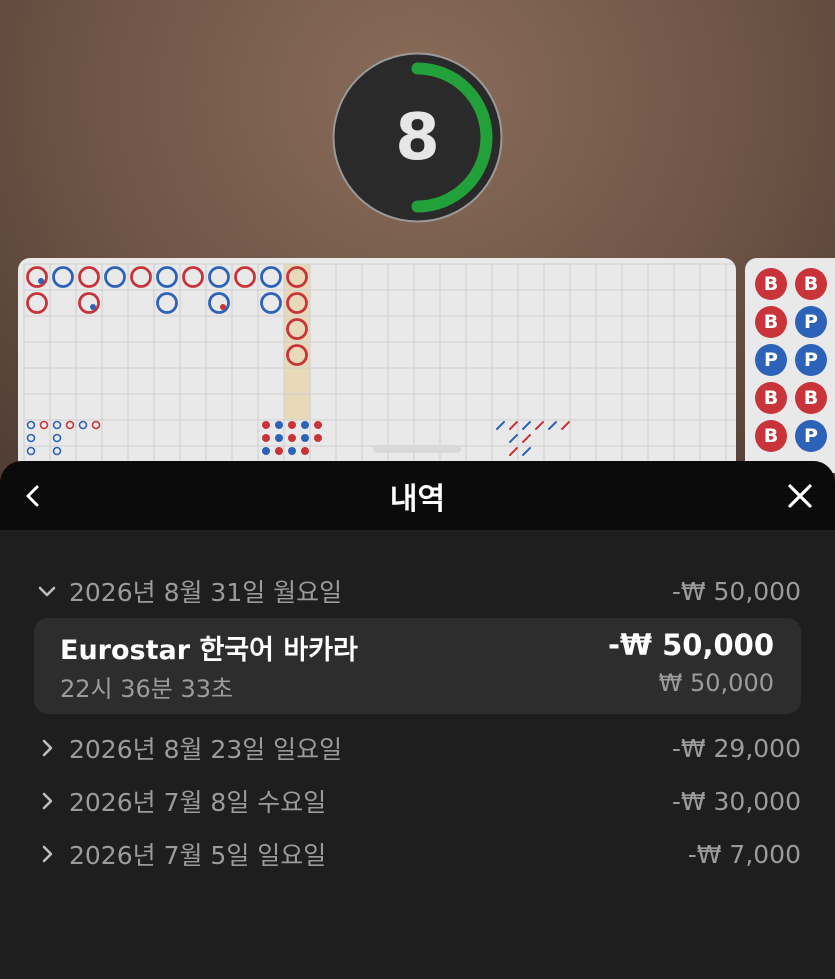 The height and width of the screenshot is (979, 835). I want to click on day-row: 2026년 7월 5일 일요일 -₩ 7,000, so click(418, 854).